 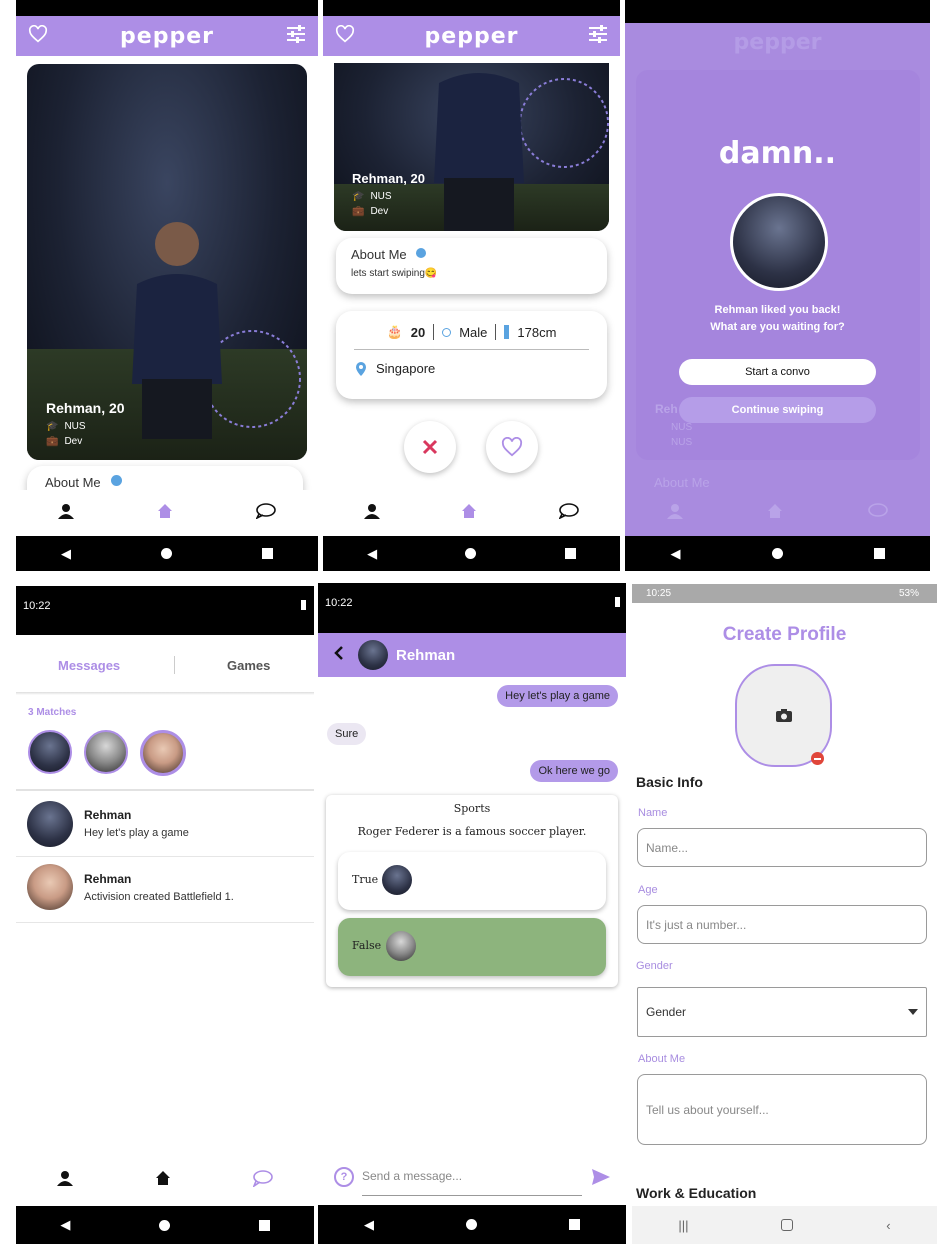 I want to click on app-bar: pepper, so click(x=471, y=36).